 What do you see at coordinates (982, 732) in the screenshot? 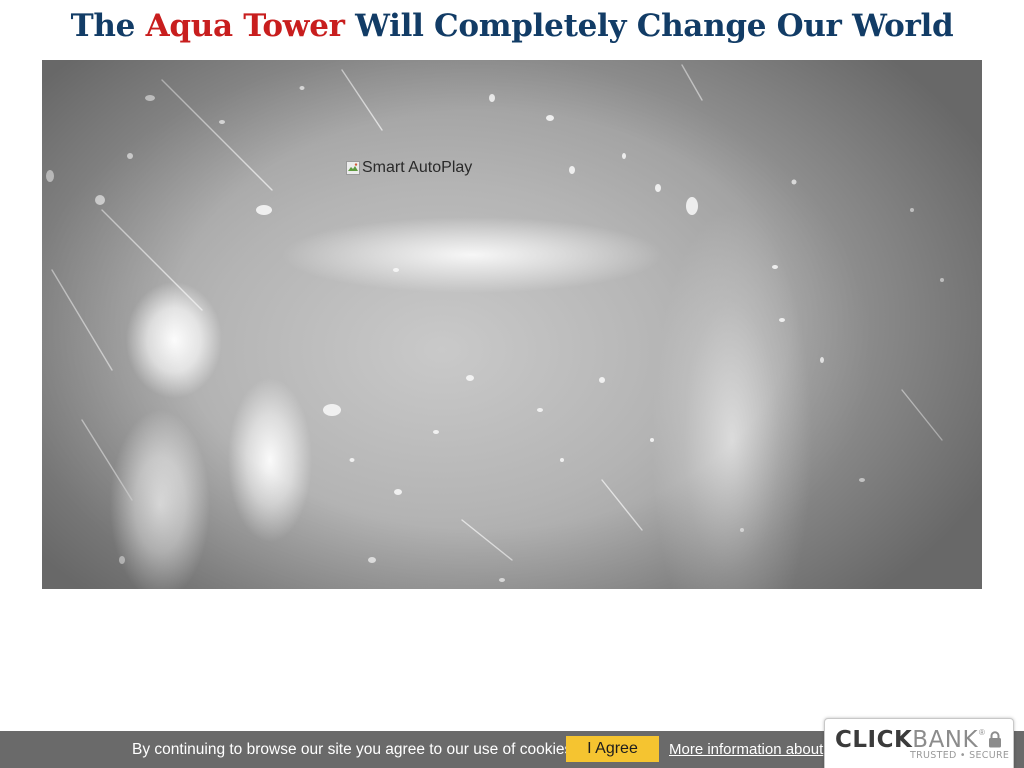
I see `registered-mark: ®` at bounding box center [982, 732].